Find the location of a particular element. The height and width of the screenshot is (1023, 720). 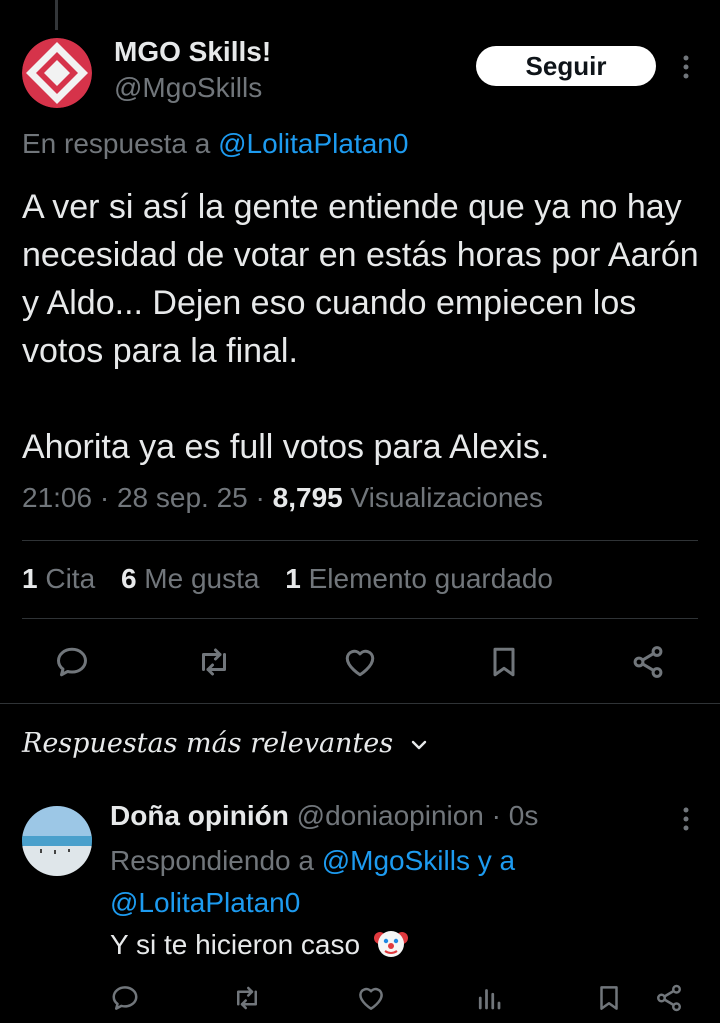

quotes-stat: 1 Cita is located at coordinates (58, 578).